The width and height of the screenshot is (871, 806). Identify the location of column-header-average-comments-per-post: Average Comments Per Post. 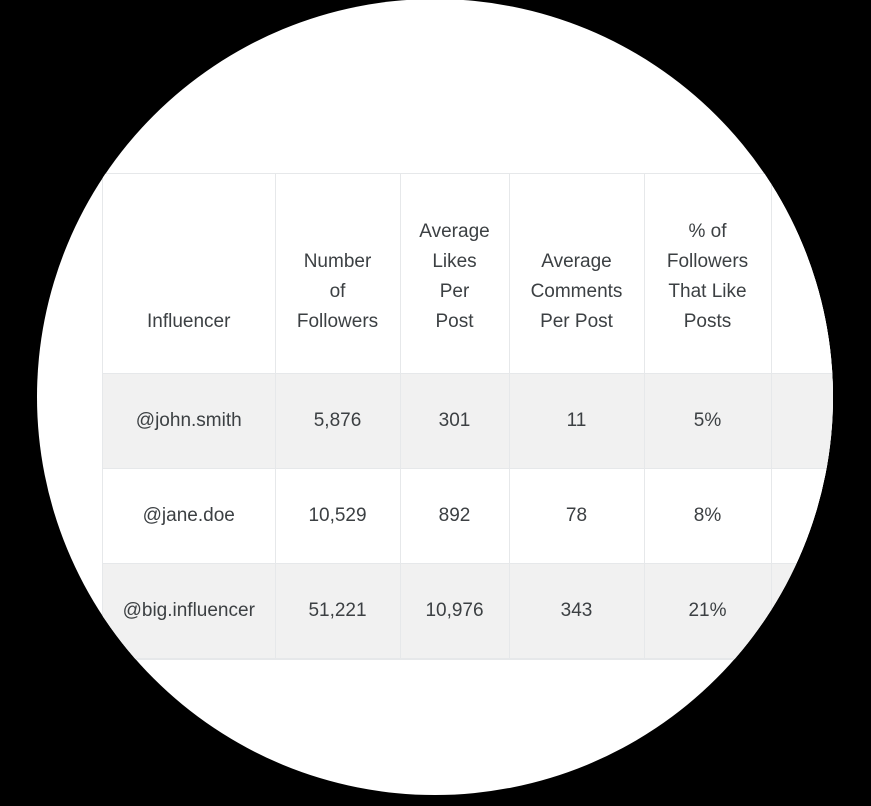
(577, 274).